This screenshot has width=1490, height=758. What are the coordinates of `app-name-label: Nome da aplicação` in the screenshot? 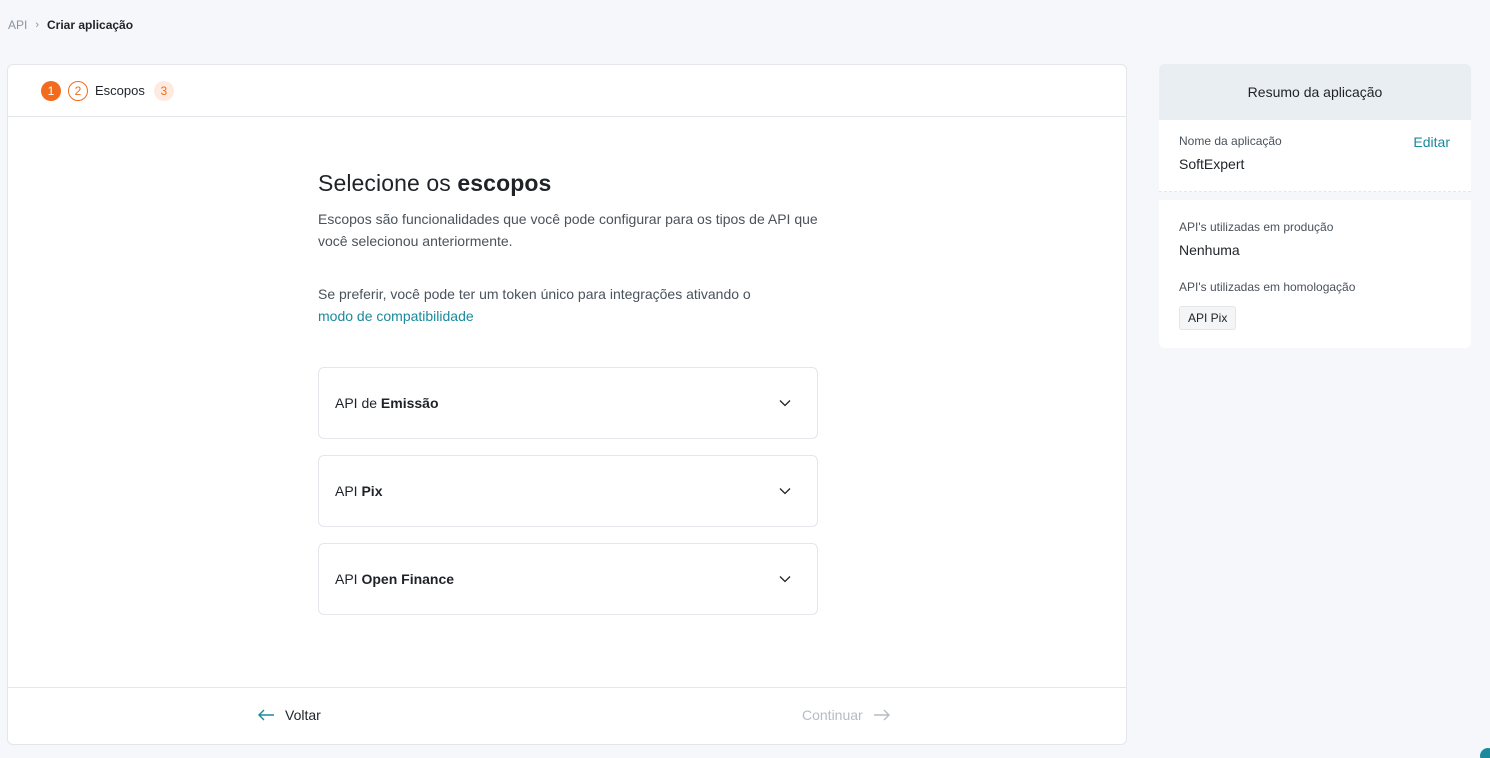 It's located at (1230, 141).